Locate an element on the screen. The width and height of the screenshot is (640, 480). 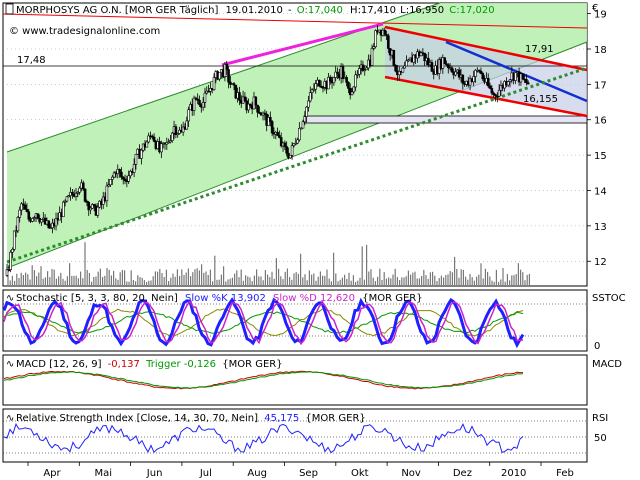
x-tick-label: Aug is located at coordinates (257, 473).